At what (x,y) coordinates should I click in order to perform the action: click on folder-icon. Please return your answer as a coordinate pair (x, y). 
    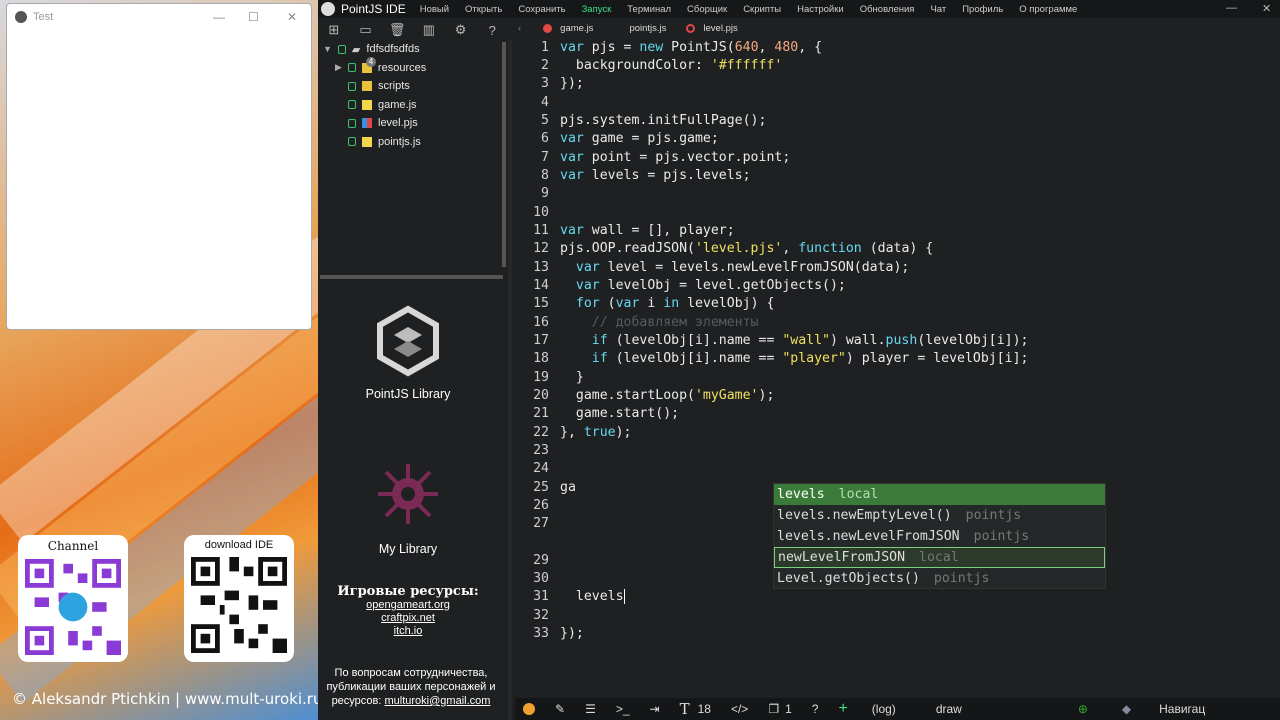
    Looking at the image, I should click on (367, 86).